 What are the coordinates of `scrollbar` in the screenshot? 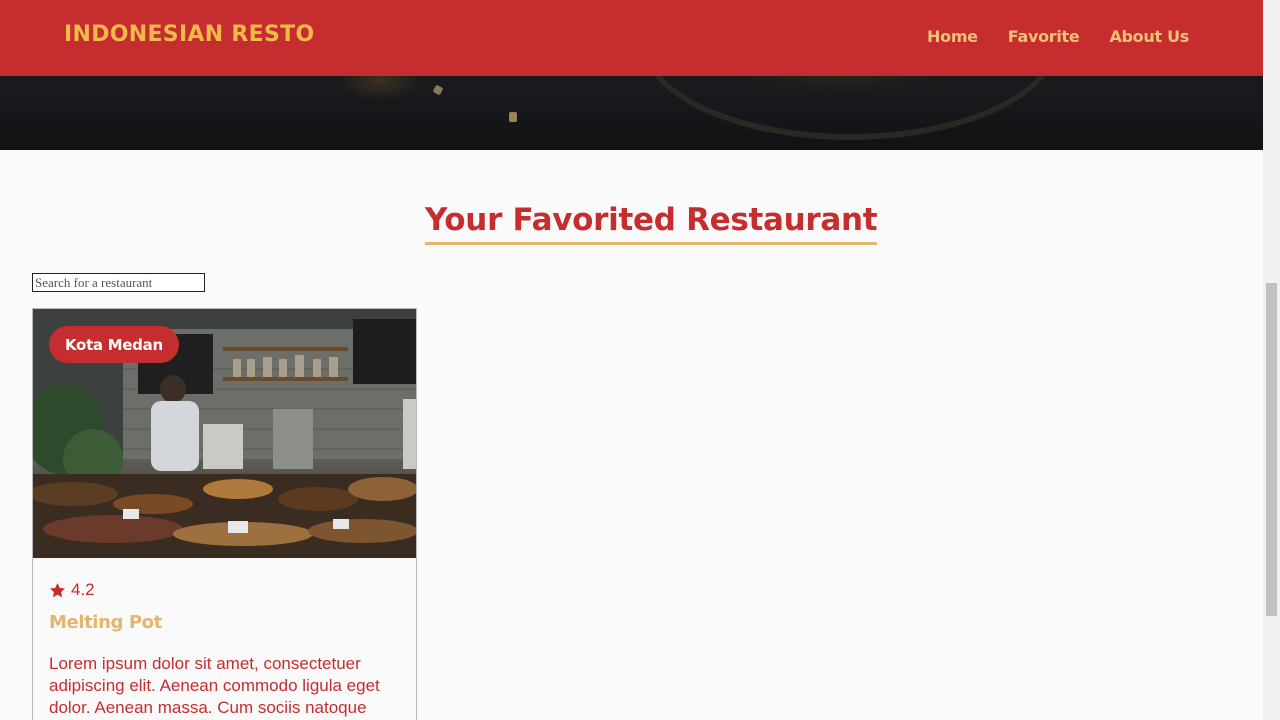 It's located at (1271, 360).